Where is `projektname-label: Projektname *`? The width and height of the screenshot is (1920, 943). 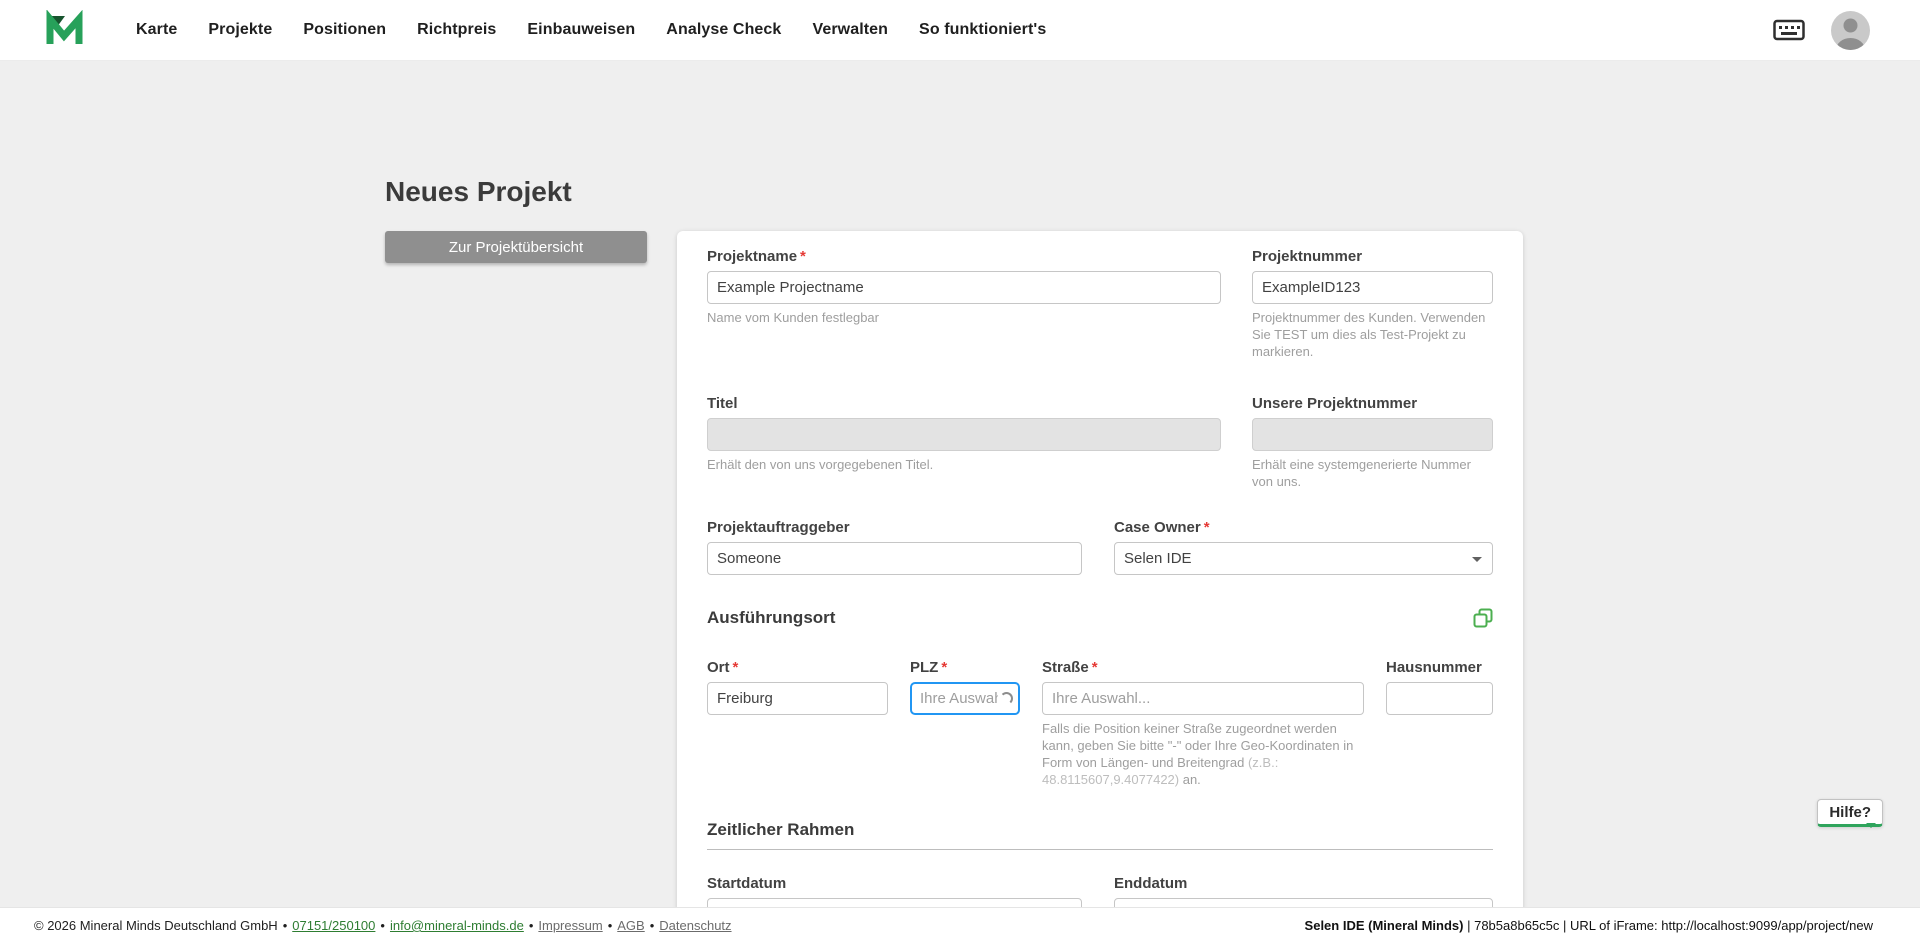 projektname-label: Projektname * is located at coordinates (756, 256).